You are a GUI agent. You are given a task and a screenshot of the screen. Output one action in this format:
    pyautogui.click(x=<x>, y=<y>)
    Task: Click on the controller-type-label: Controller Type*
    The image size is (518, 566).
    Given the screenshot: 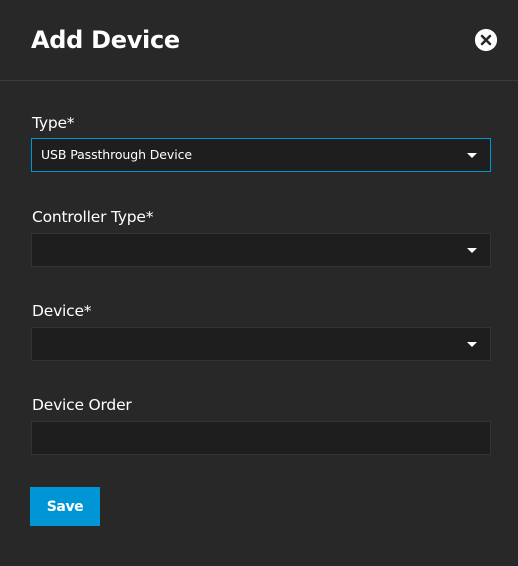 What is the action you would take?
    pyautogui.click(x=93, y=217)
    